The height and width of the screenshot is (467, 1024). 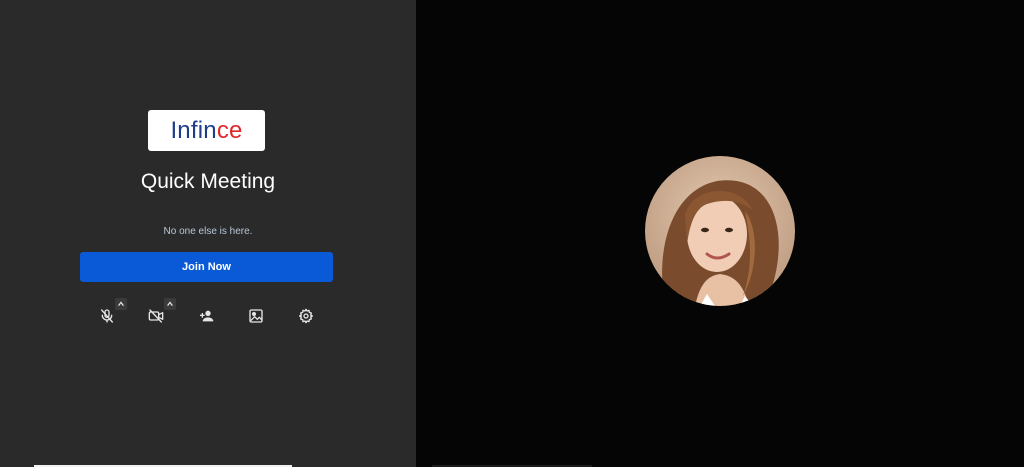 I want to click on settings-button, so click(x=306, y=318).